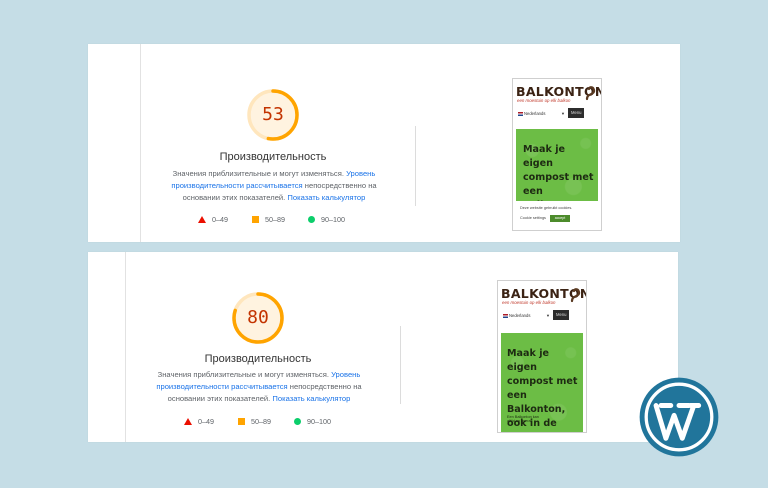  Describe the element at coordinates (679, 417) in the screenshot. I see `wordpress-logo-icon` at that location.